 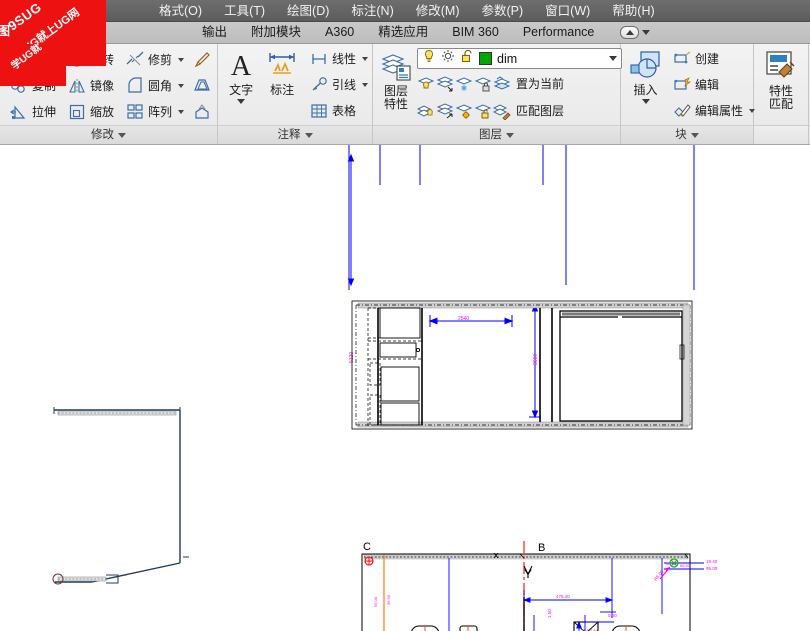 What do you see at coordinates (682, 85) in the screenshot?
I see `edit-block-icon` at bounding box center [682, 85].